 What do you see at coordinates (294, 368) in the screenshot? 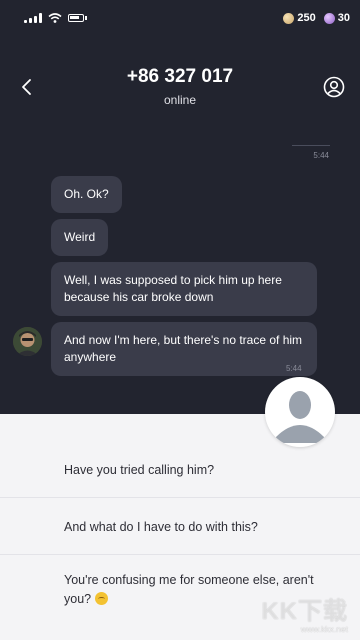
I see `received-message-time: 5:44` at bounding box center [294, 368].